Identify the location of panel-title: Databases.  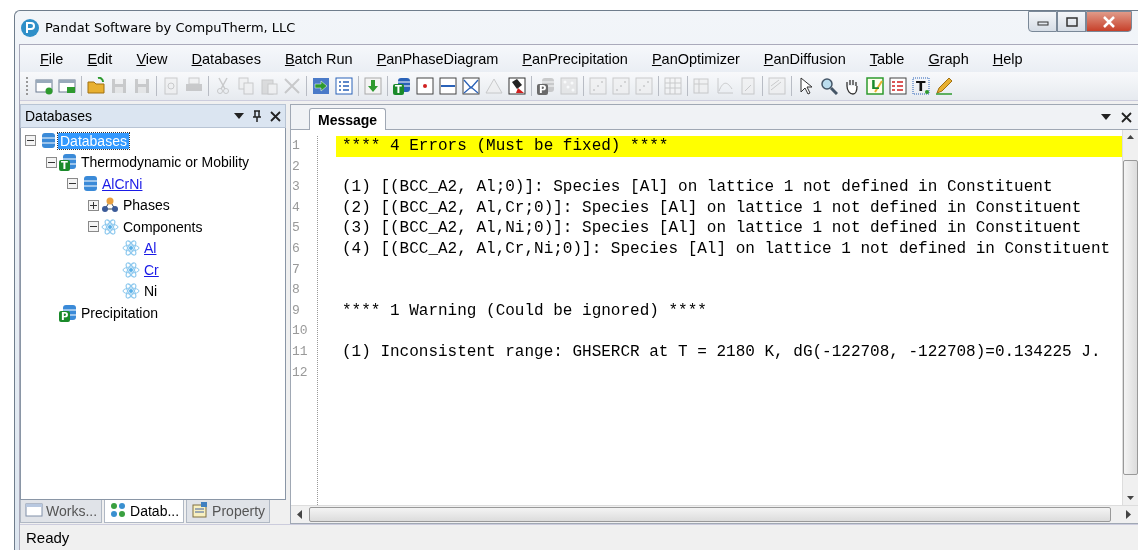
(59, 116).